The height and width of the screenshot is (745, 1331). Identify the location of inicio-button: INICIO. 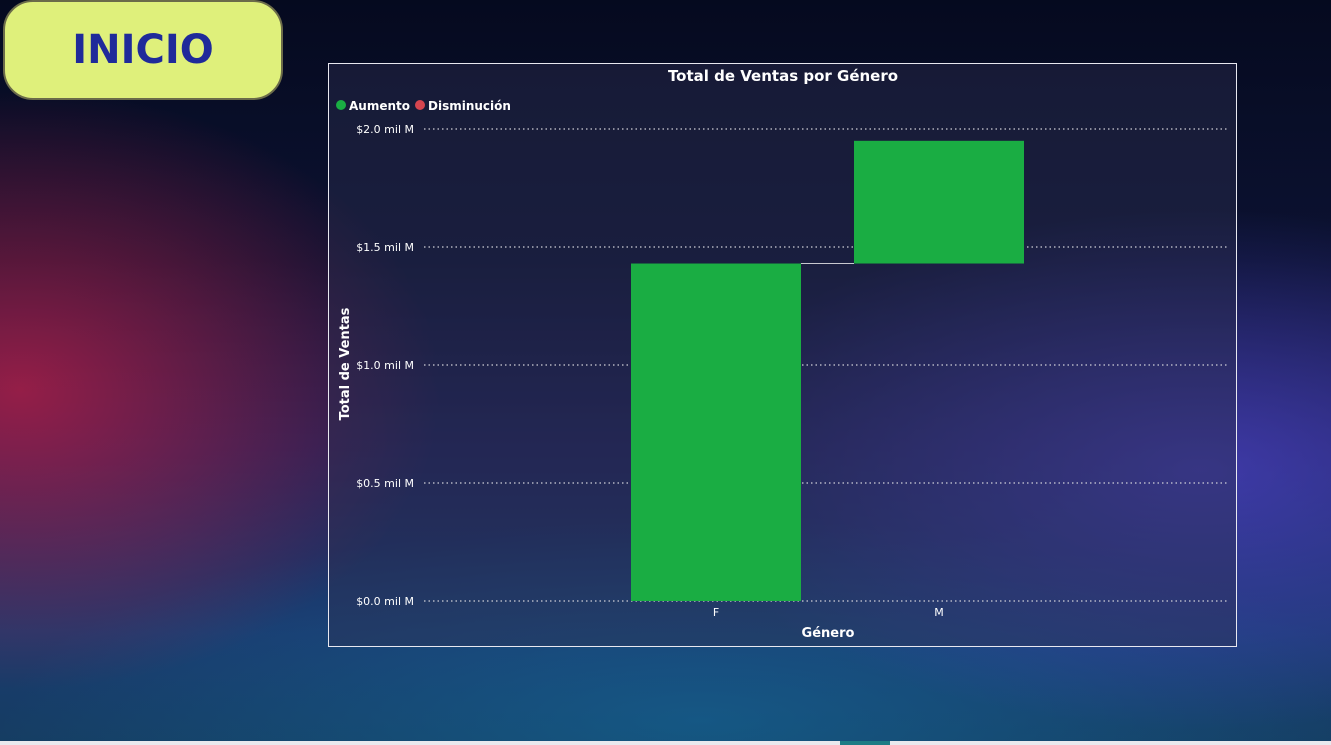
(143, 50).